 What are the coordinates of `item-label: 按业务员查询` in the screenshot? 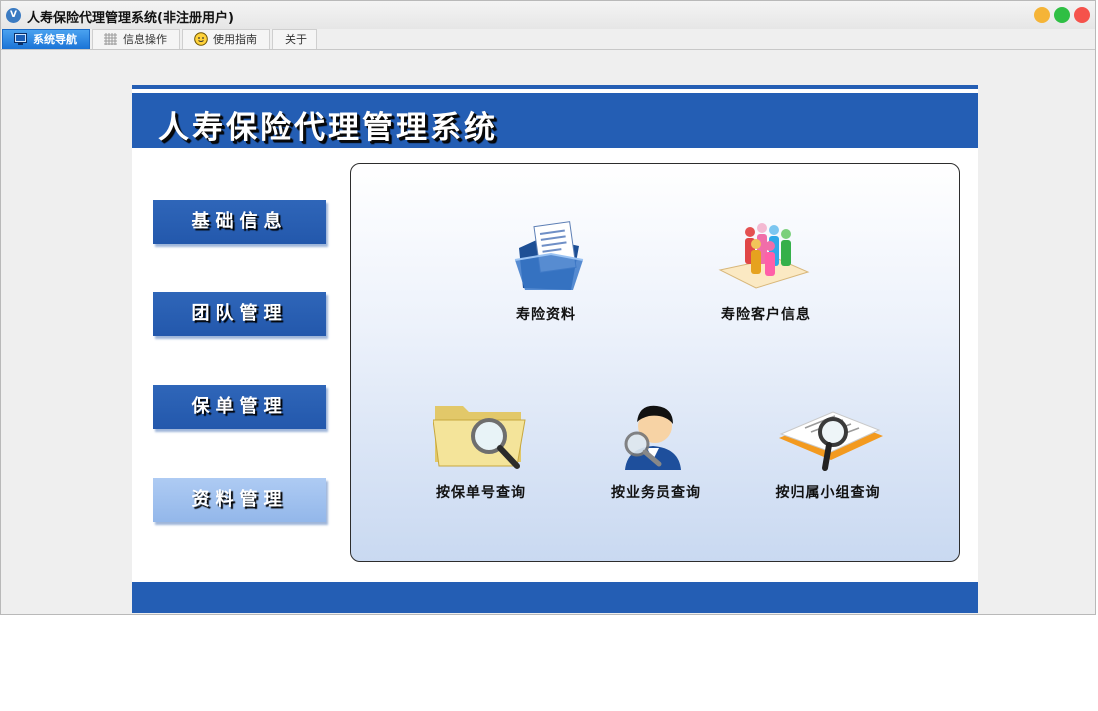 It's located at (656, 493).